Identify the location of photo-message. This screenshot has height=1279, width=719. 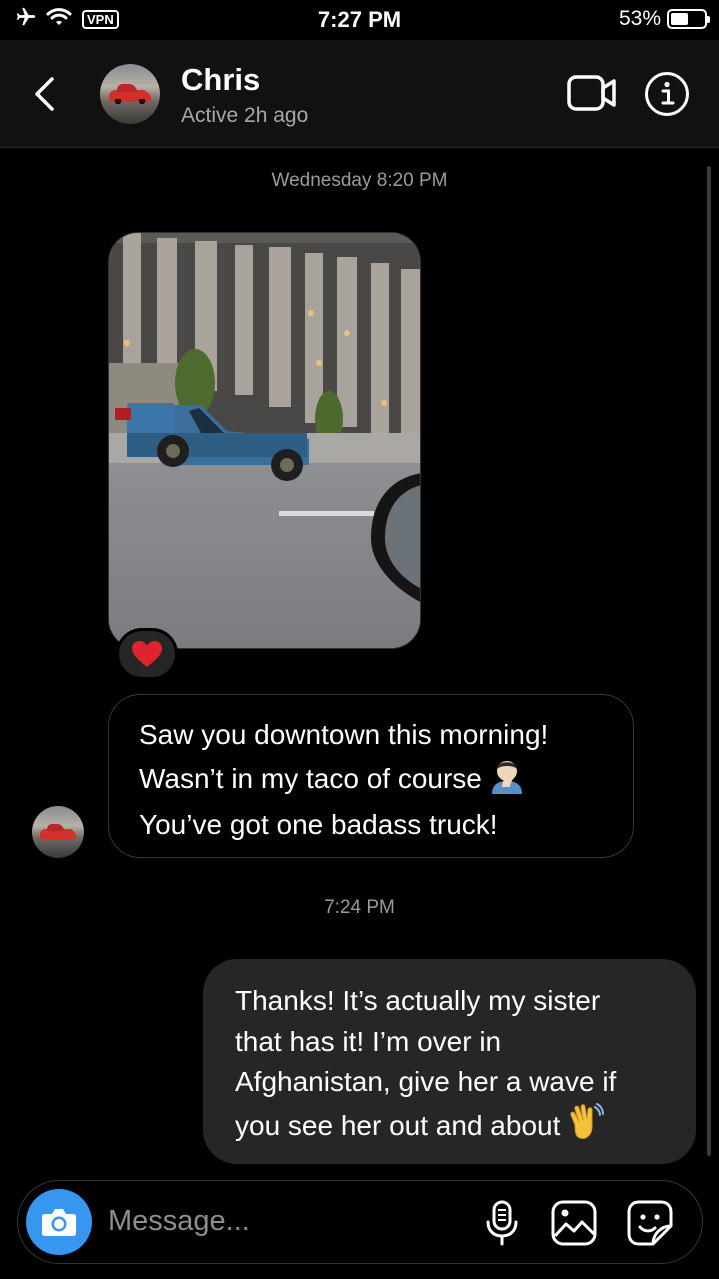
(264, 440).